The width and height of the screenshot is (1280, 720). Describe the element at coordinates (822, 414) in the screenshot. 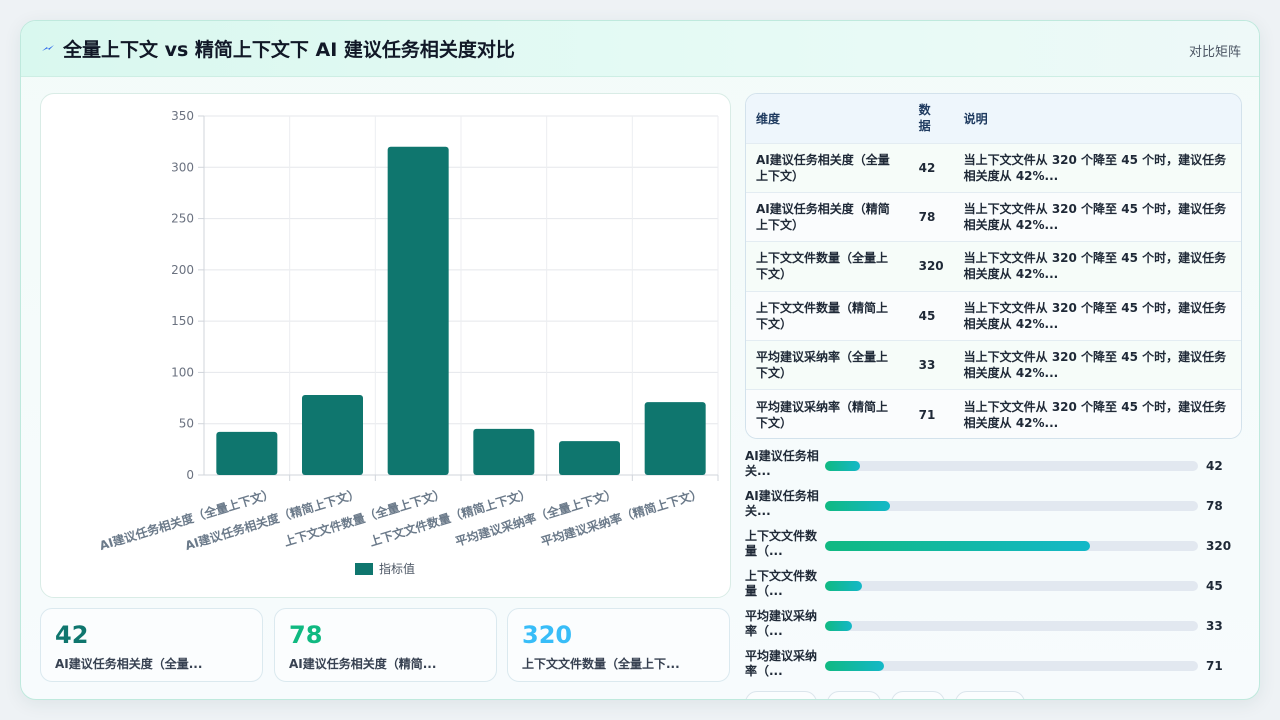

I see `cell-dimension: 平均建议采纳率（精简上下文）` at that location.